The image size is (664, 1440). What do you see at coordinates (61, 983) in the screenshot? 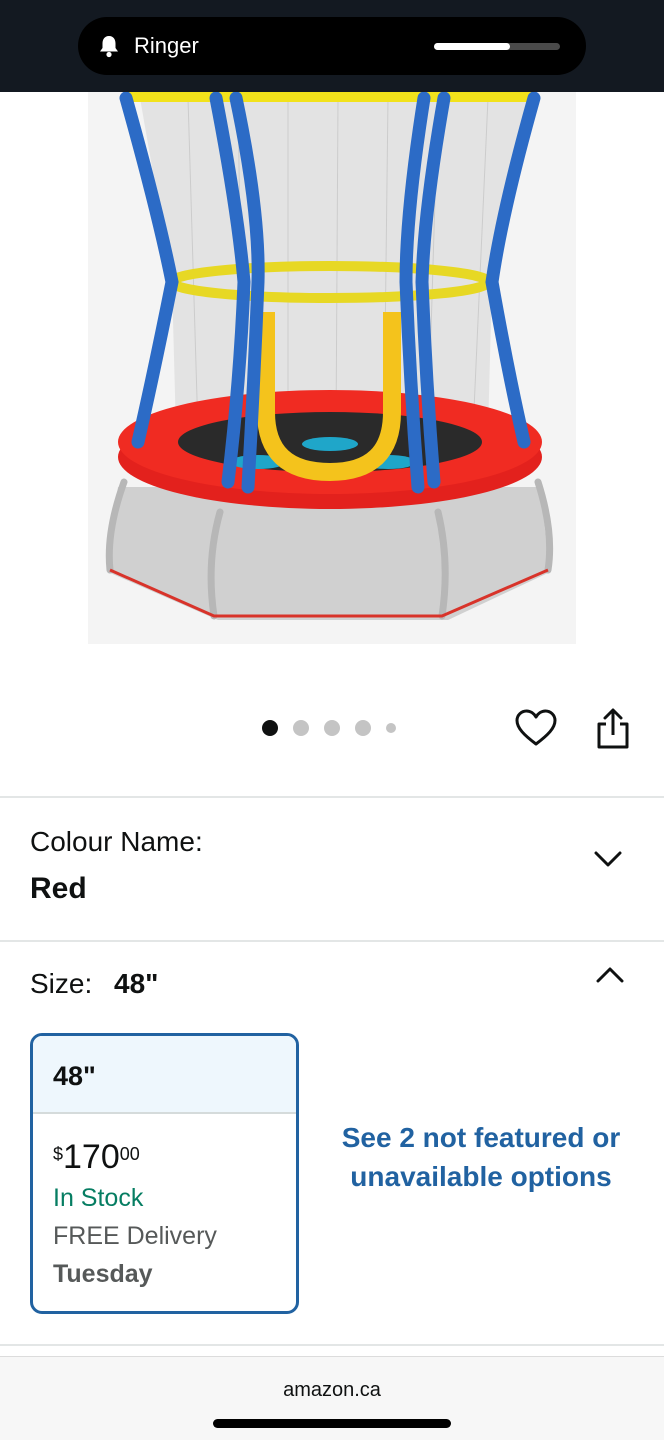
I see `size-label: Size:` at bounding box center [61, 983].